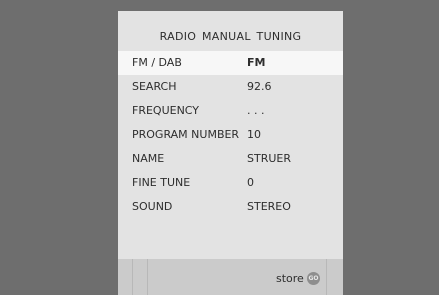 This screenshot has height=295, width=439. Describe the element at coordinates (230, 277) in the screenshot. I see `menu-footer: store GO` at that location.